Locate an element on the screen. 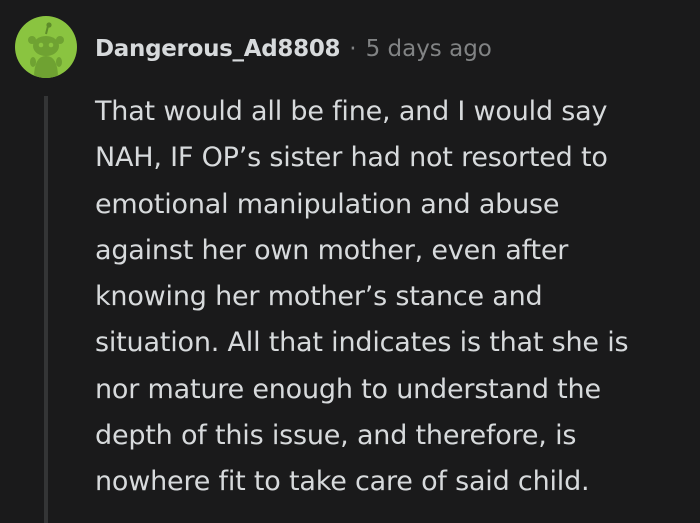 The image size is (700, 523). snoo-avatar-icon is located at coordinates (46, 50).